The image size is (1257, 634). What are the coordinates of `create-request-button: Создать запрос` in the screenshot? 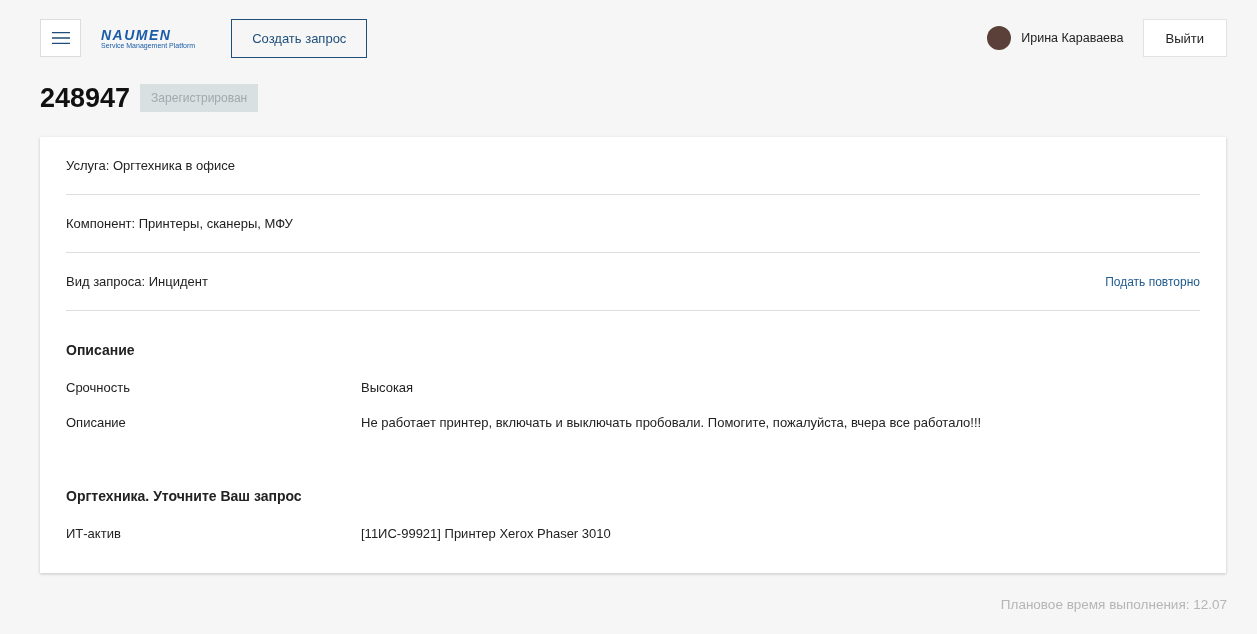 It's located at (299, 38).